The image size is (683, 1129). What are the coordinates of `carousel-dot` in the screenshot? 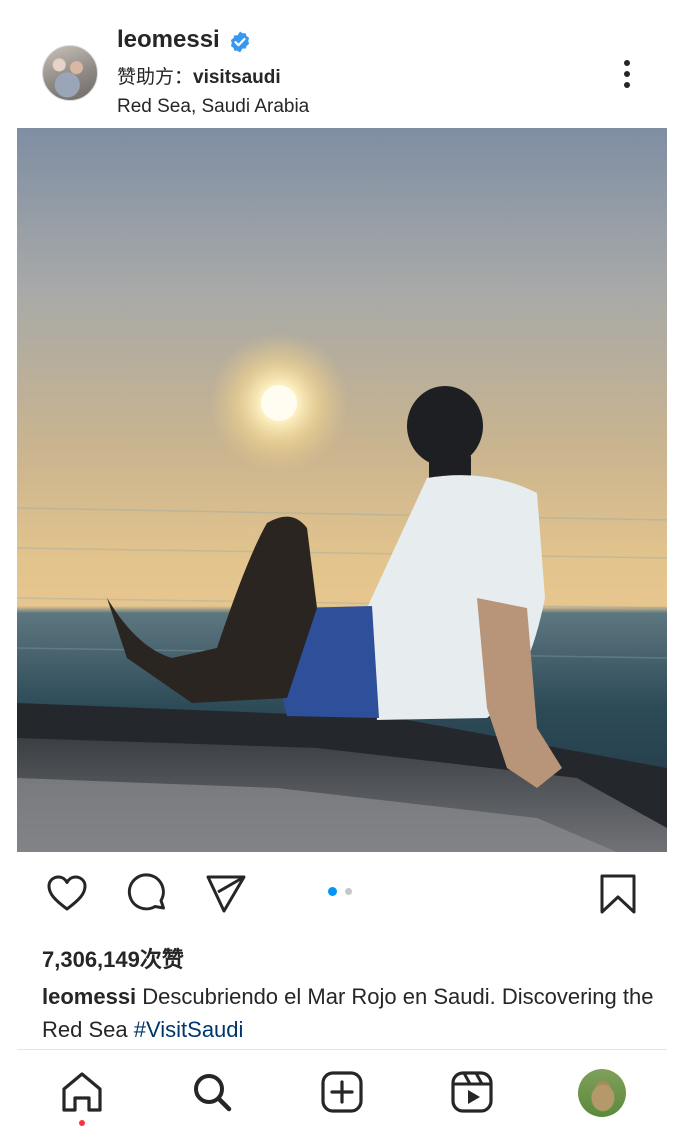 It's located at (348, 891).